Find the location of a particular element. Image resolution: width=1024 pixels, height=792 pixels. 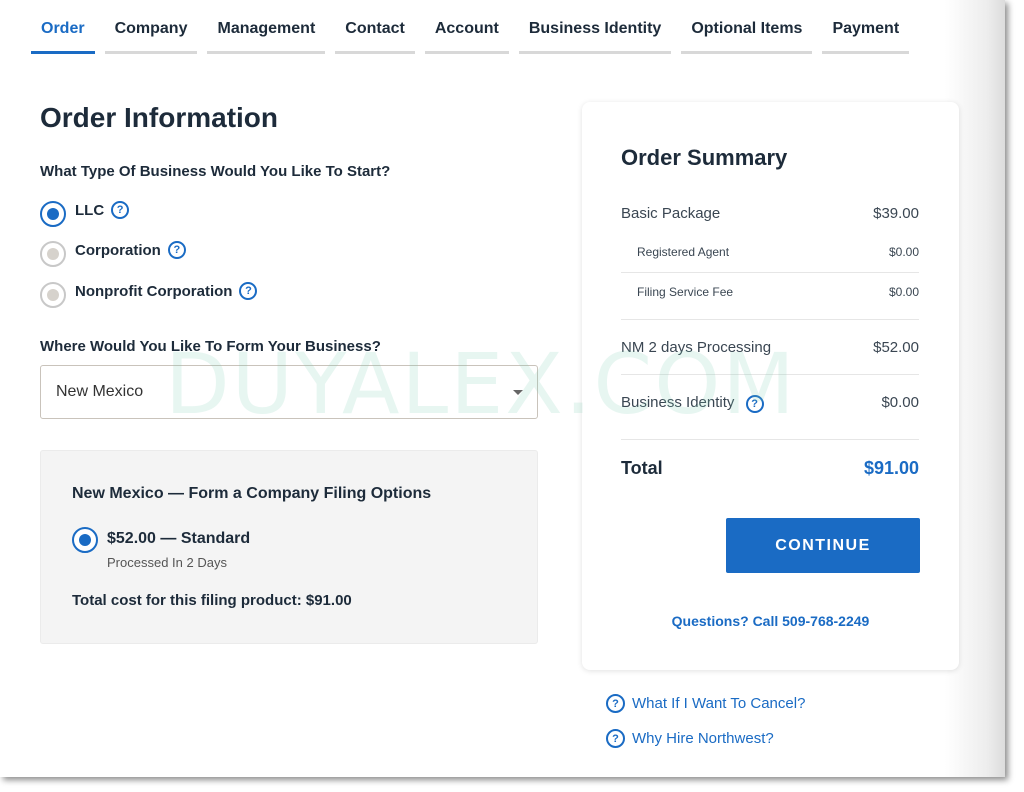

state-select-value: New Mexico is located at coordinates (100, 391).